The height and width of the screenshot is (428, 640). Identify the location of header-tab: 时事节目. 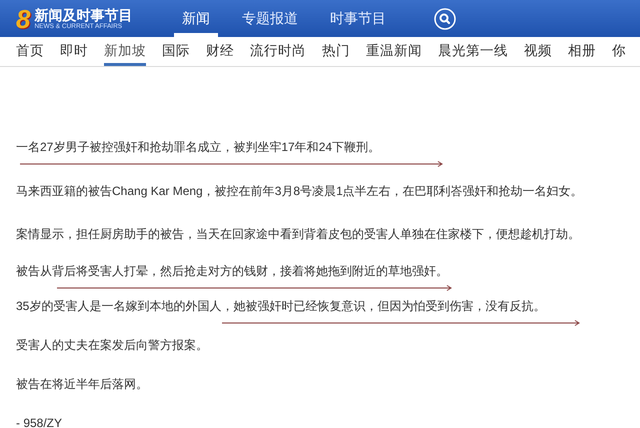
(358, 18).